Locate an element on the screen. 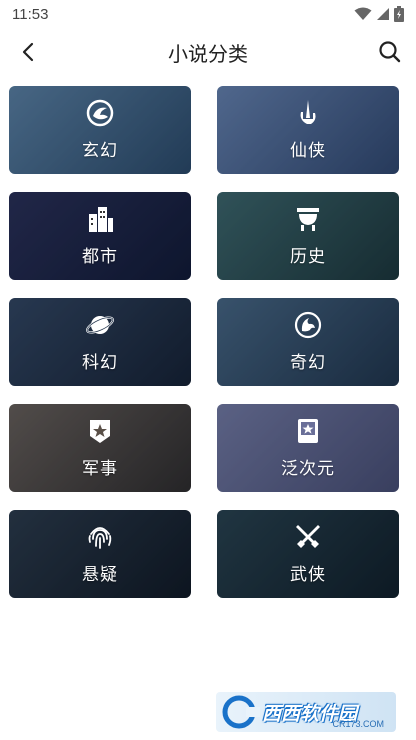  planet-icon is located at coordinates (100, 325).